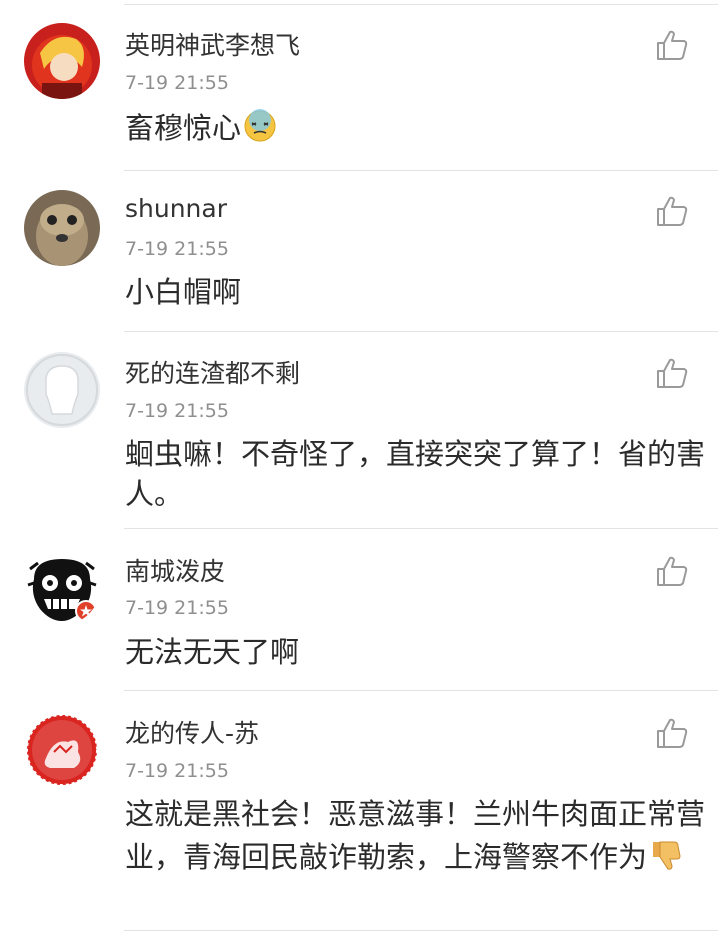  I want to click on dizzy-face-emoji, so click(260, 125).